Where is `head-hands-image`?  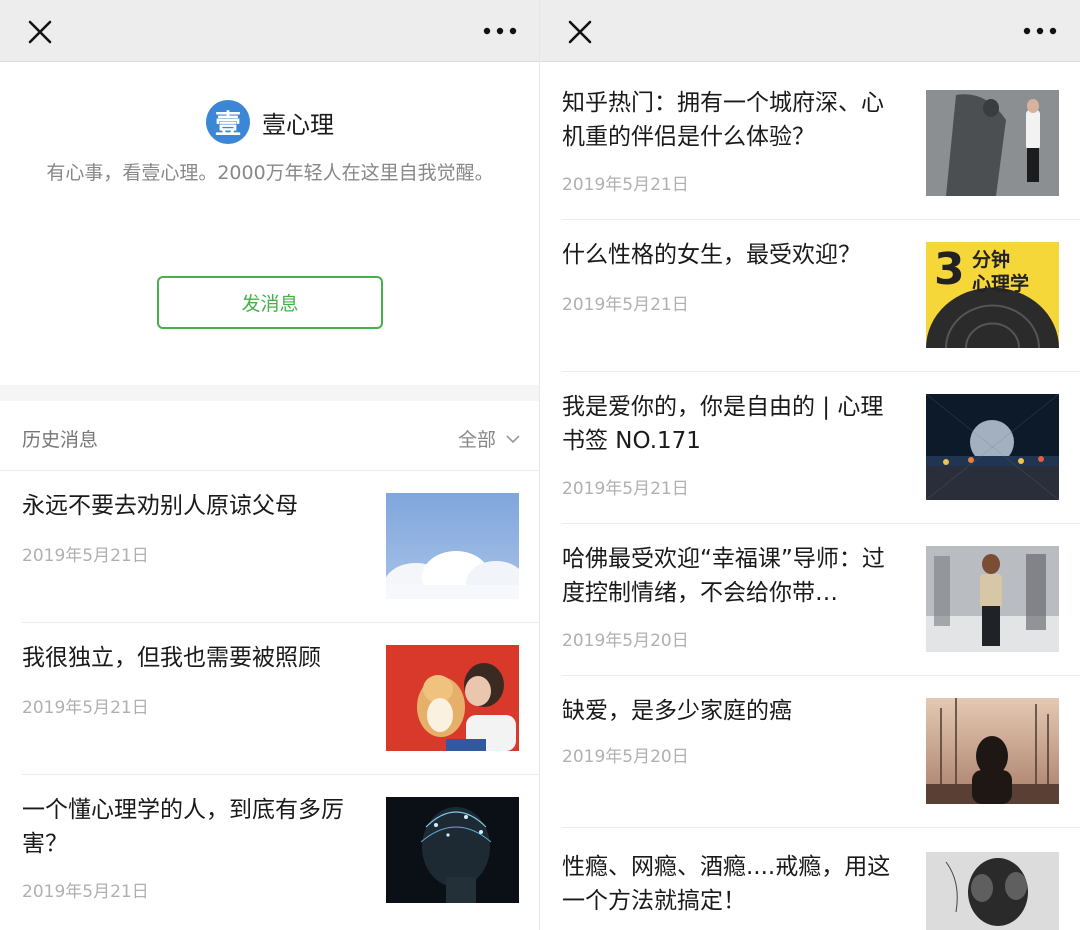 head-hands-image is located at coordinates (992, 891).